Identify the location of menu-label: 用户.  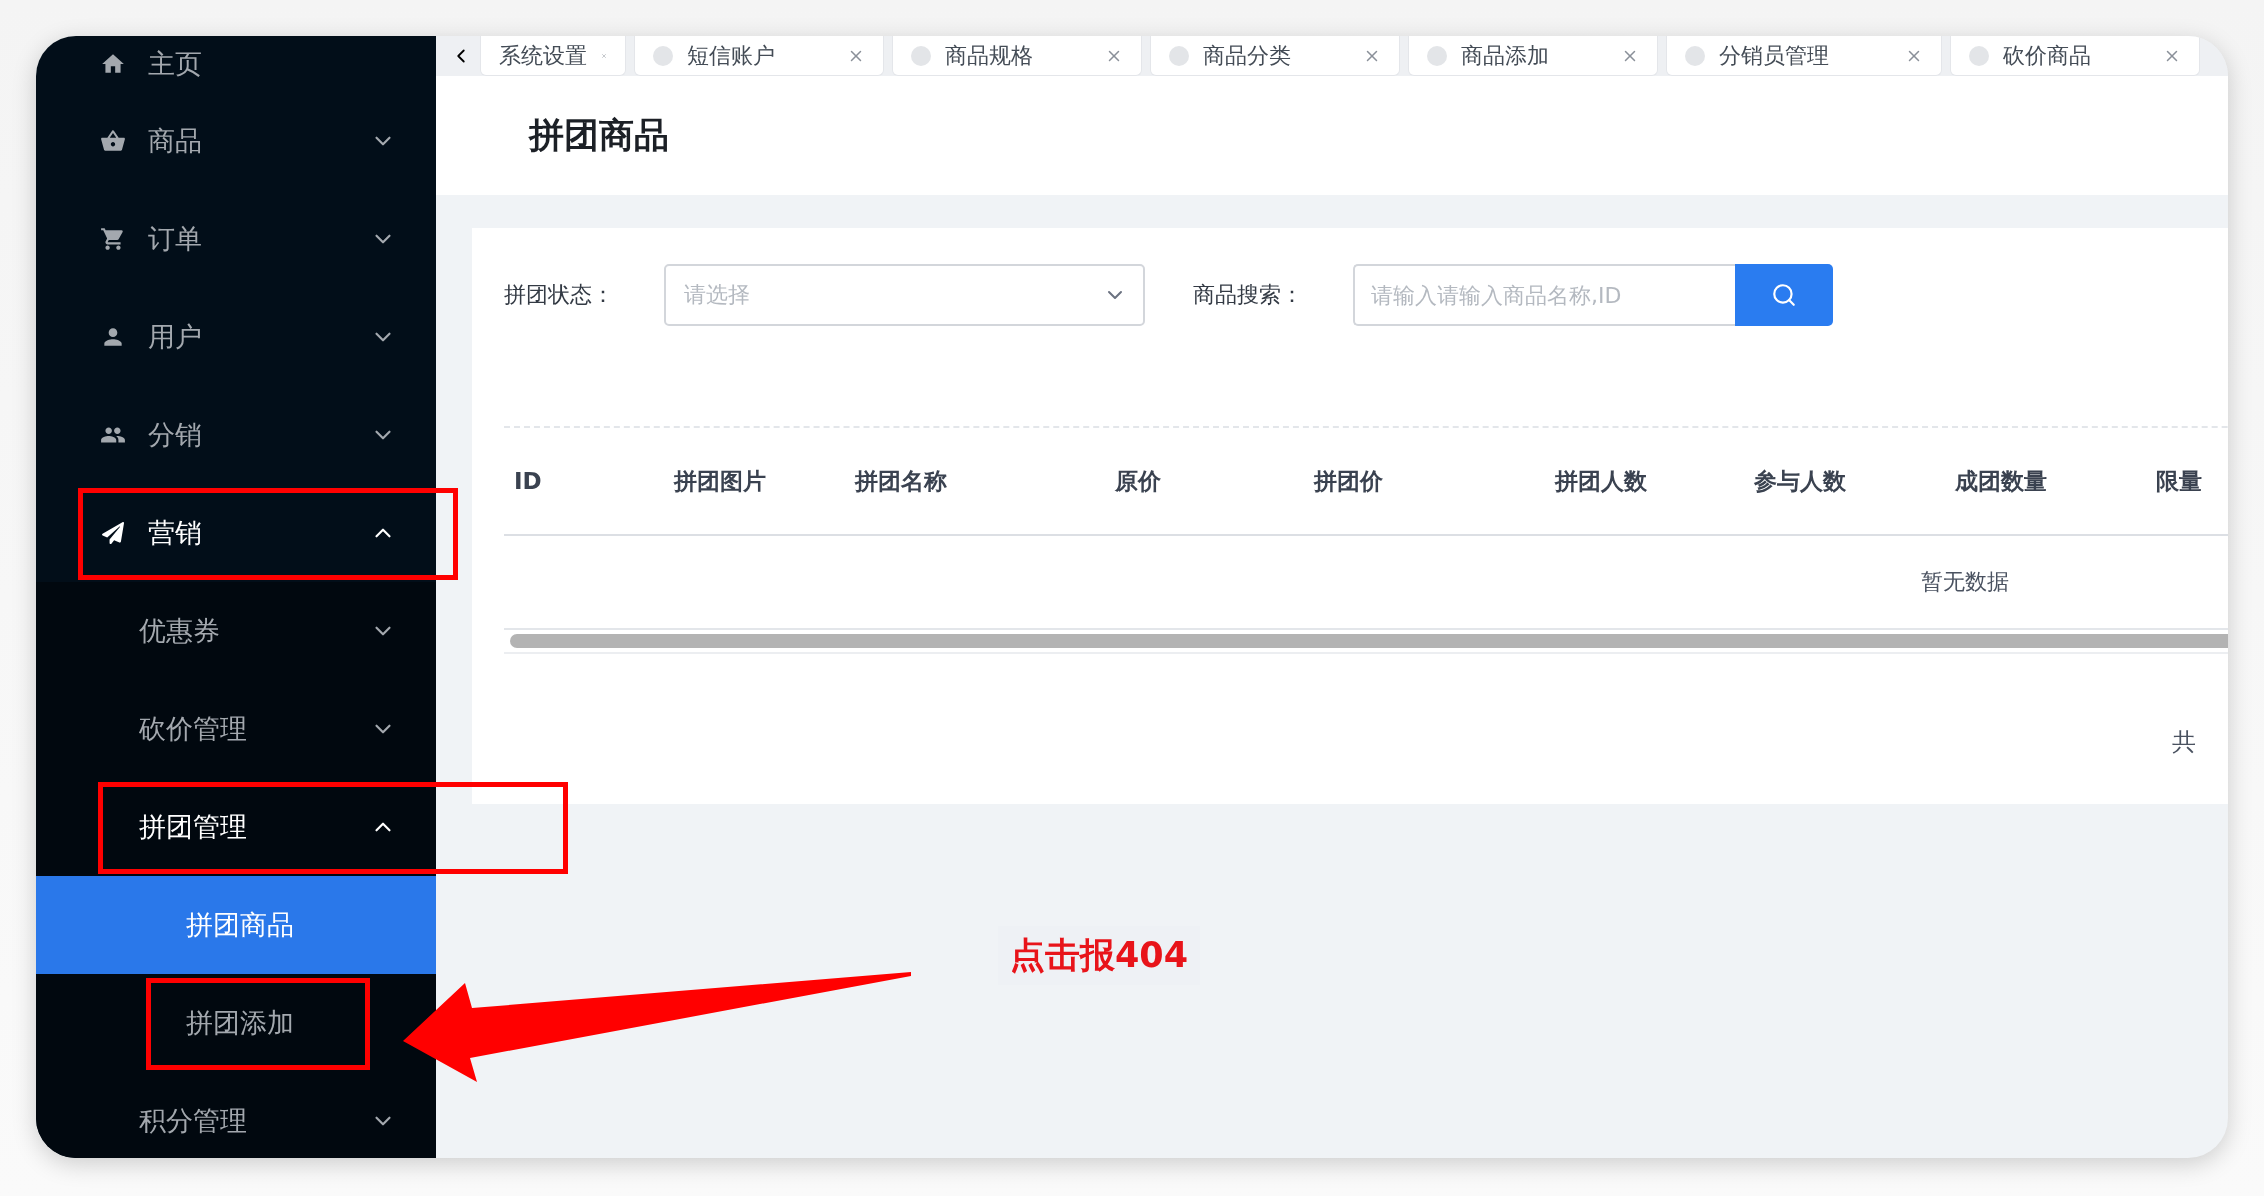
(175, 337).